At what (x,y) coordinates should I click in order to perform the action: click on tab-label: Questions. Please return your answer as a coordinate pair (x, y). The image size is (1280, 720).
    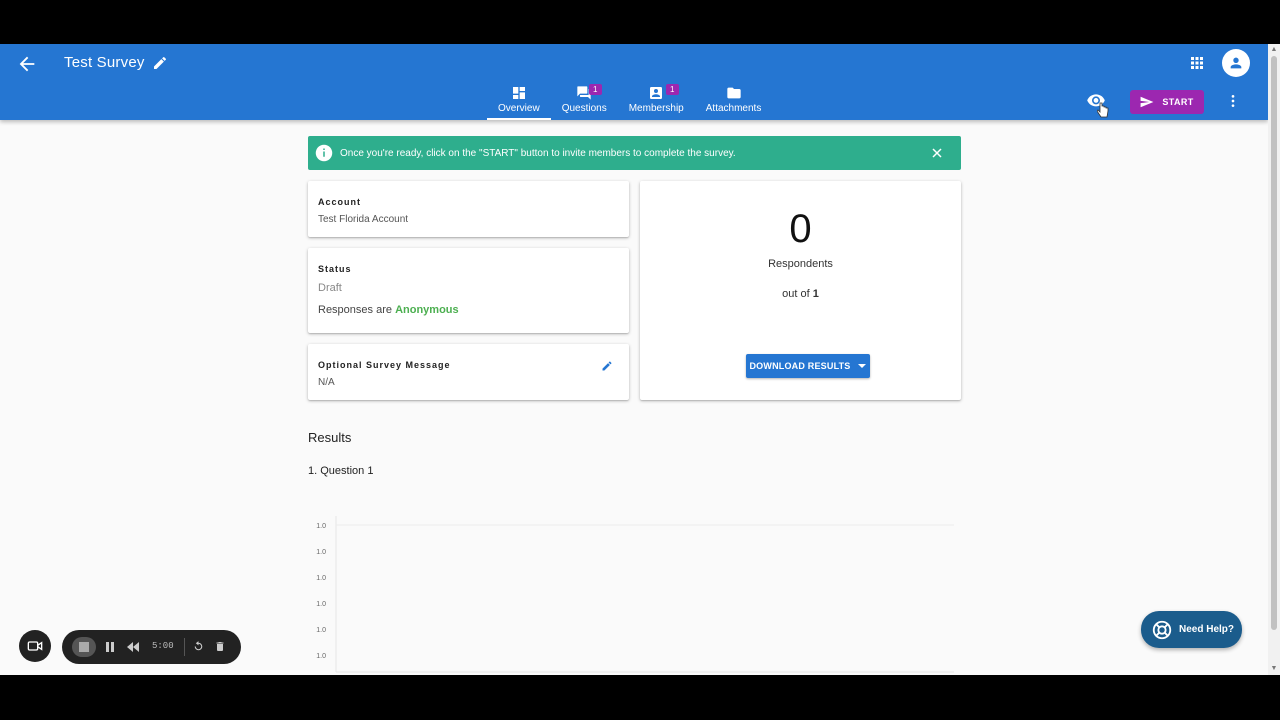
    Looking at the image, I should click on (584, 108).